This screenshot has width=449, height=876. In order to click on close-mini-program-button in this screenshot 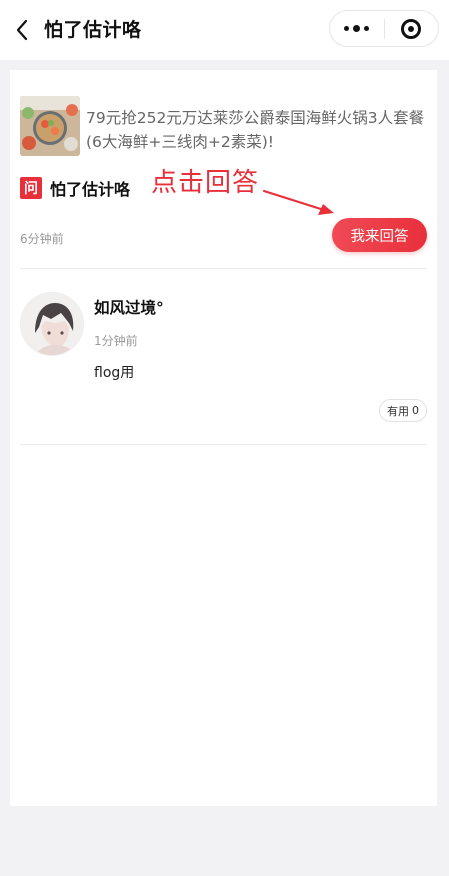, I will do `click(412, 28)`.